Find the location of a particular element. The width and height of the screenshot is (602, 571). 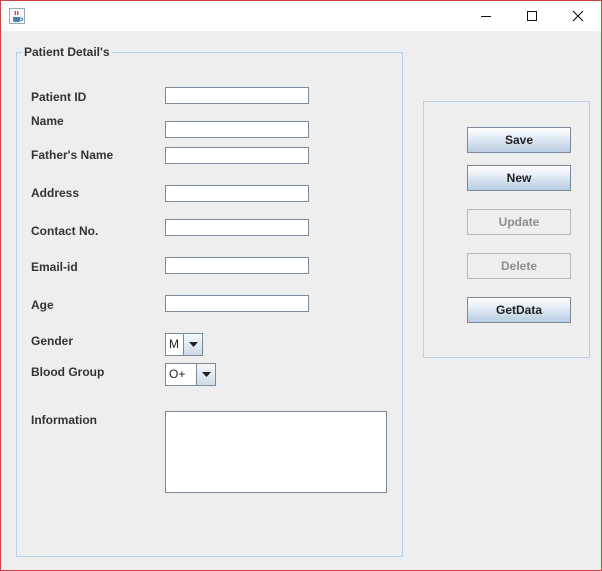

age-label: Age is located at coordinates (42, 305).